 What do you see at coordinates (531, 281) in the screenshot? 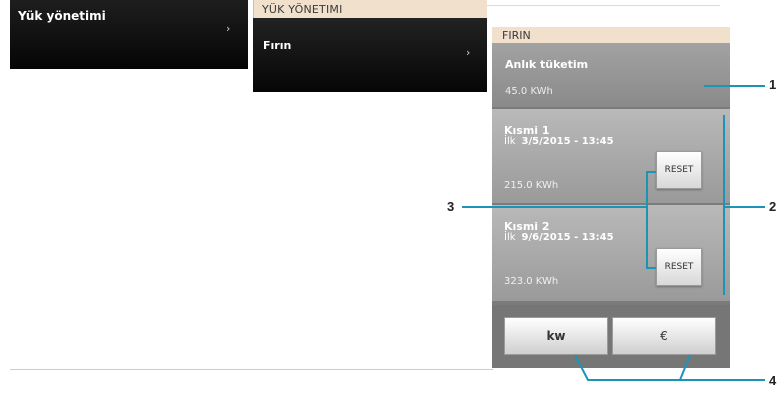
I see `partial-2-value: 323.0 KWh` at bounding box center [531, 281].